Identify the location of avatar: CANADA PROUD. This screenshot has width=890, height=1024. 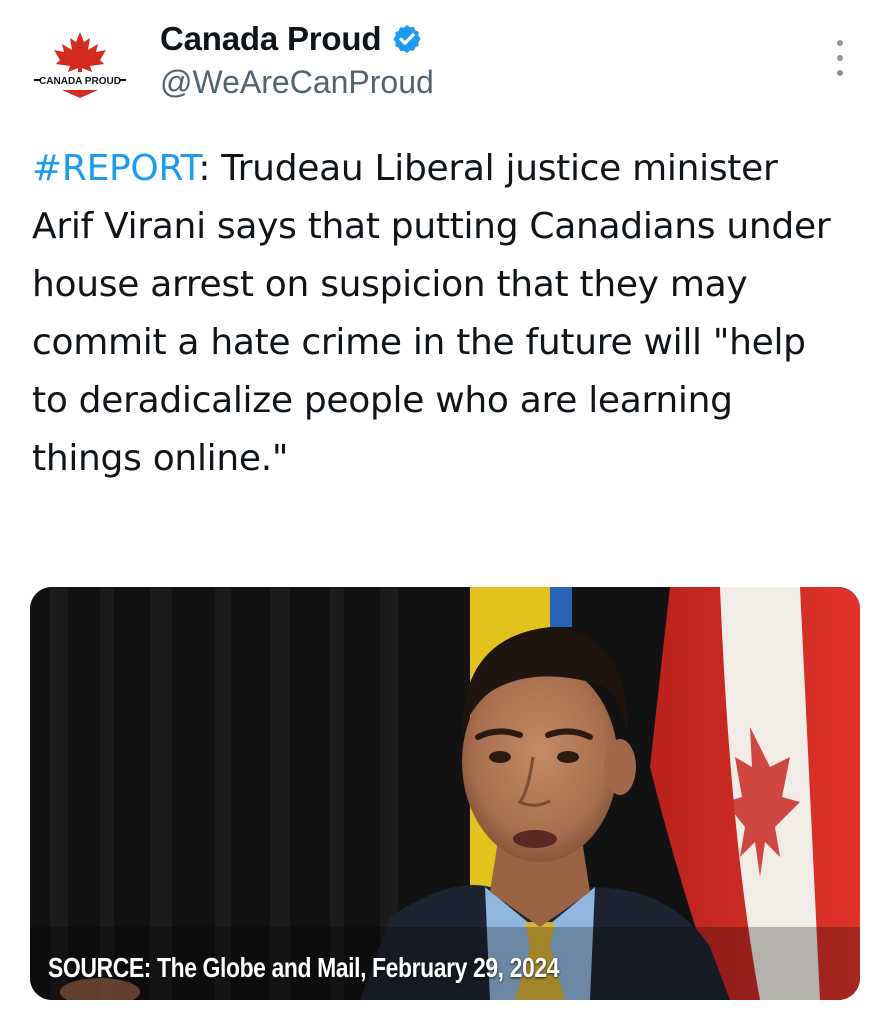
(80, 64).